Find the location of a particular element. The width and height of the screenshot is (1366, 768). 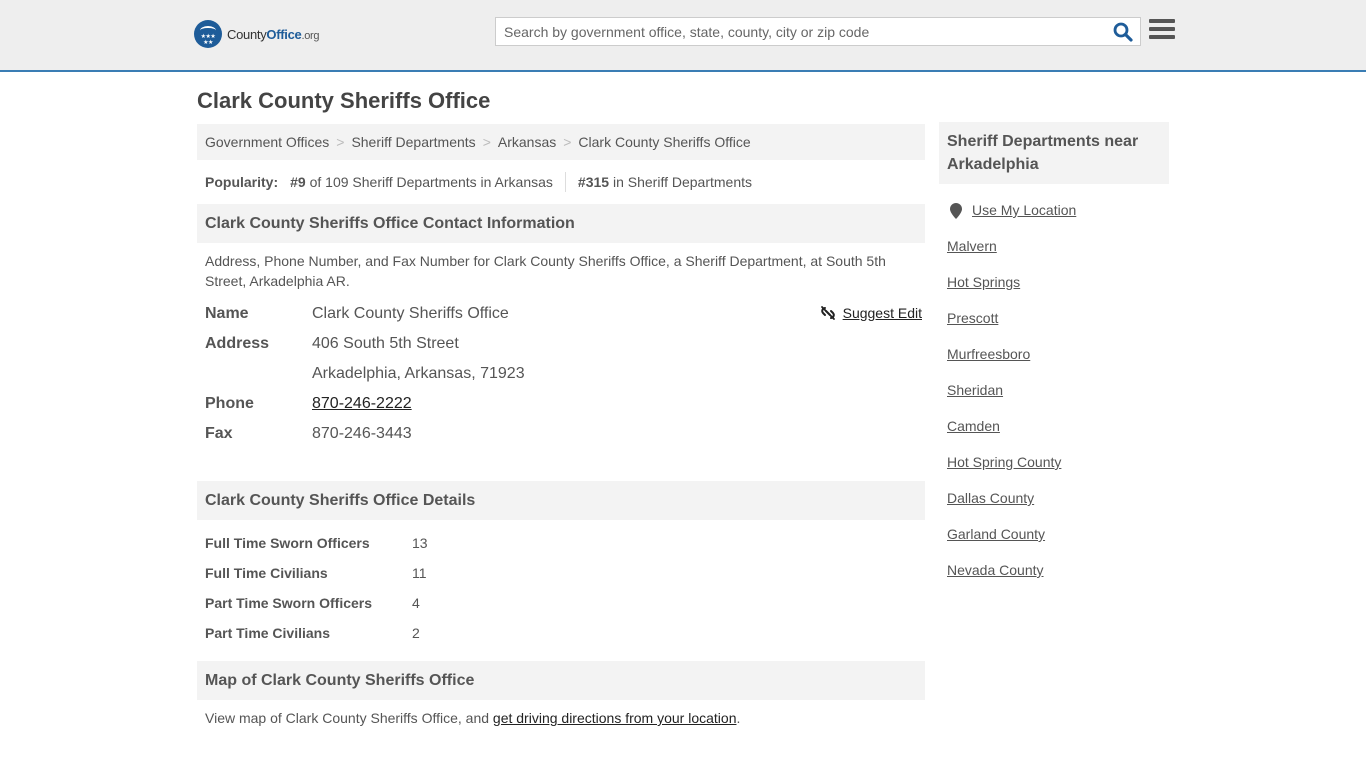

search-input is located at coordinates (801, 31).